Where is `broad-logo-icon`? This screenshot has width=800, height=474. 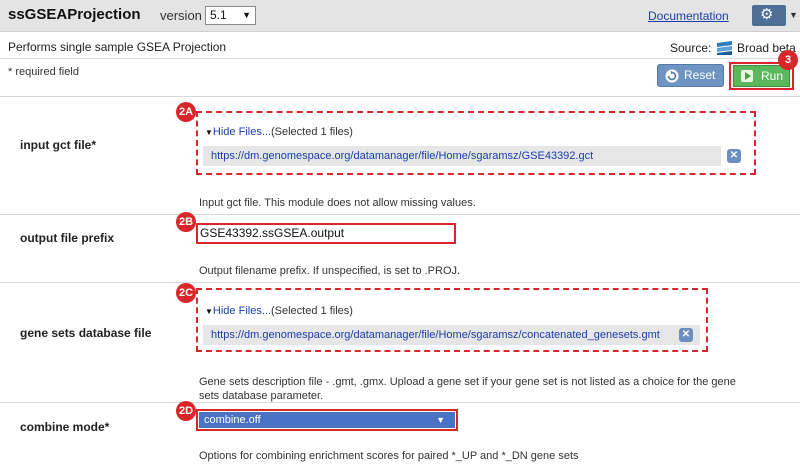 broad-logo-icon is located at coordinates (724, 47).